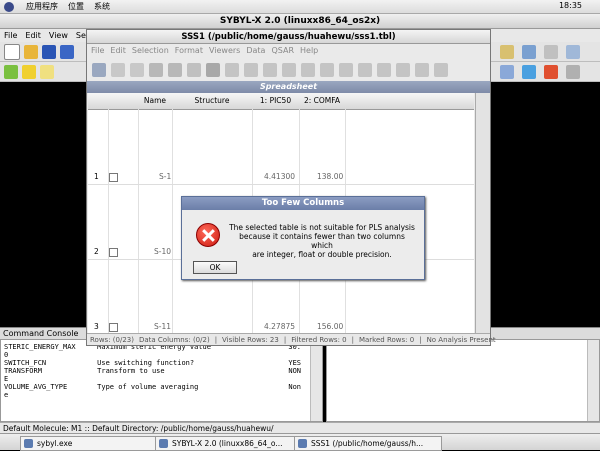 The height and width of the screenshot is (451, 600). I want to click on clock: 18:35, so click(570, 5).